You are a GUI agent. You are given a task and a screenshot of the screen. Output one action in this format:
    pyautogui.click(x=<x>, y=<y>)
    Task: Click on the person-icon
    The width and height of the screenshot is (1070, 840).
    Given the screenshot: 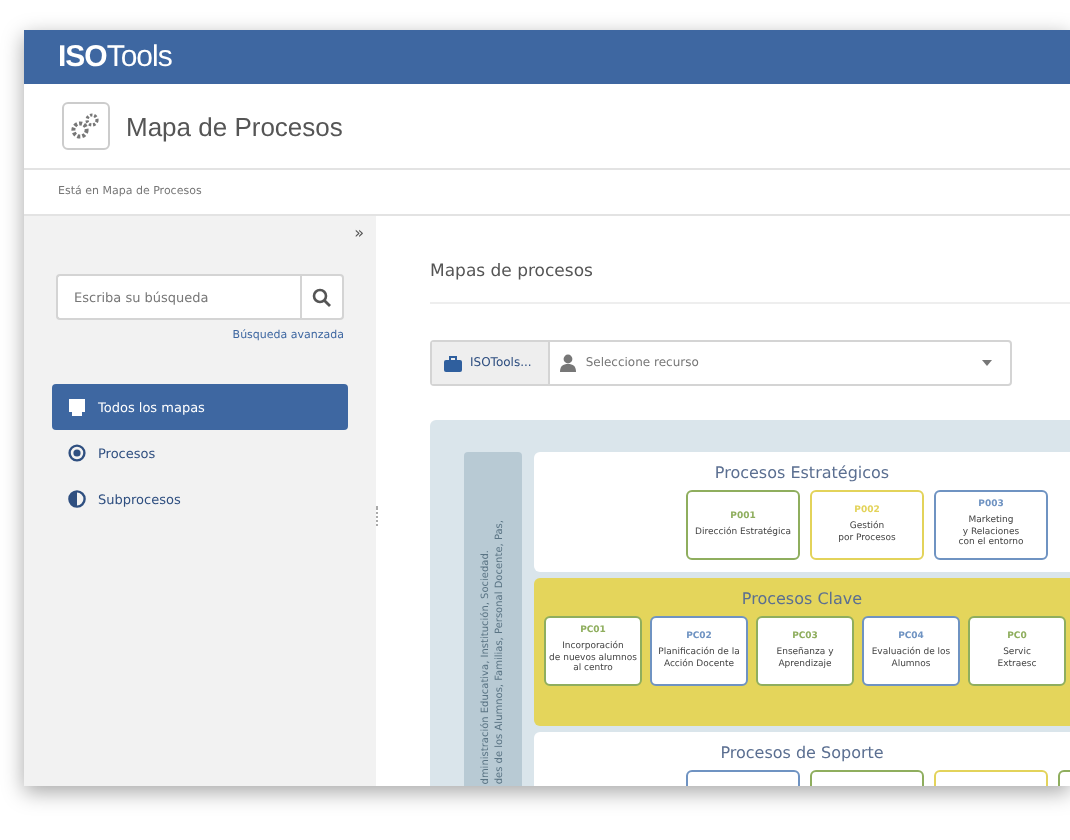 What is the action you would take?
    pyautogui.click(x=567, y=363)
    